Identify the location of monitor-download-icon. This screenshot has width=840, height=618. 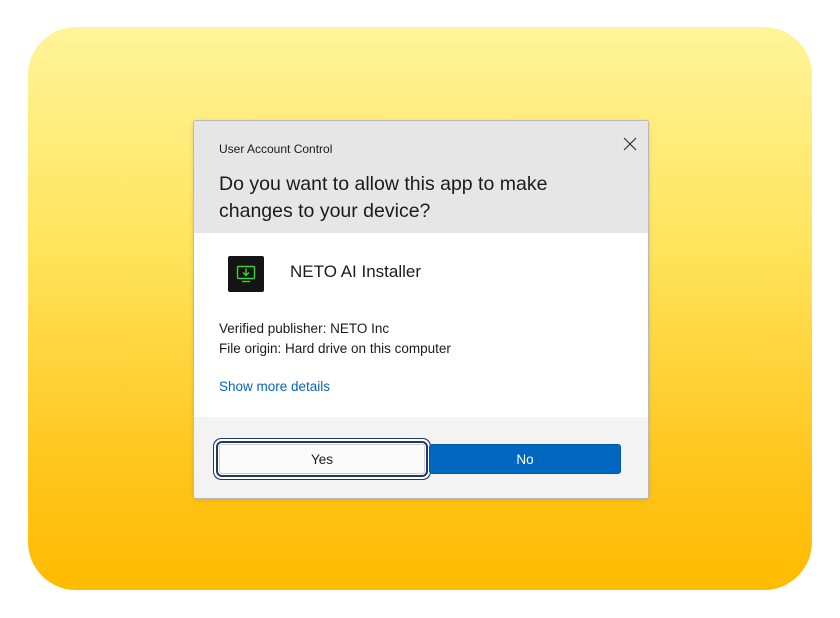
(246, 274).